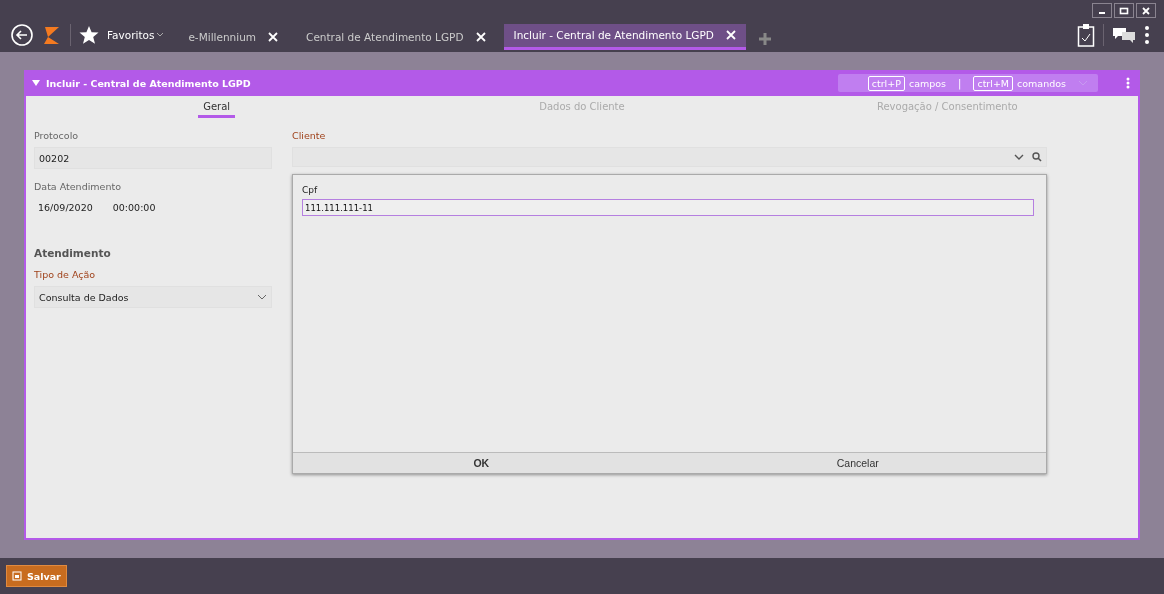 The height and width of the screenshot is (594, 1164). What do you see at coordinates (1037, 157) in the screenshot?
I see `search-icon` at bounding box center [1037, 157].